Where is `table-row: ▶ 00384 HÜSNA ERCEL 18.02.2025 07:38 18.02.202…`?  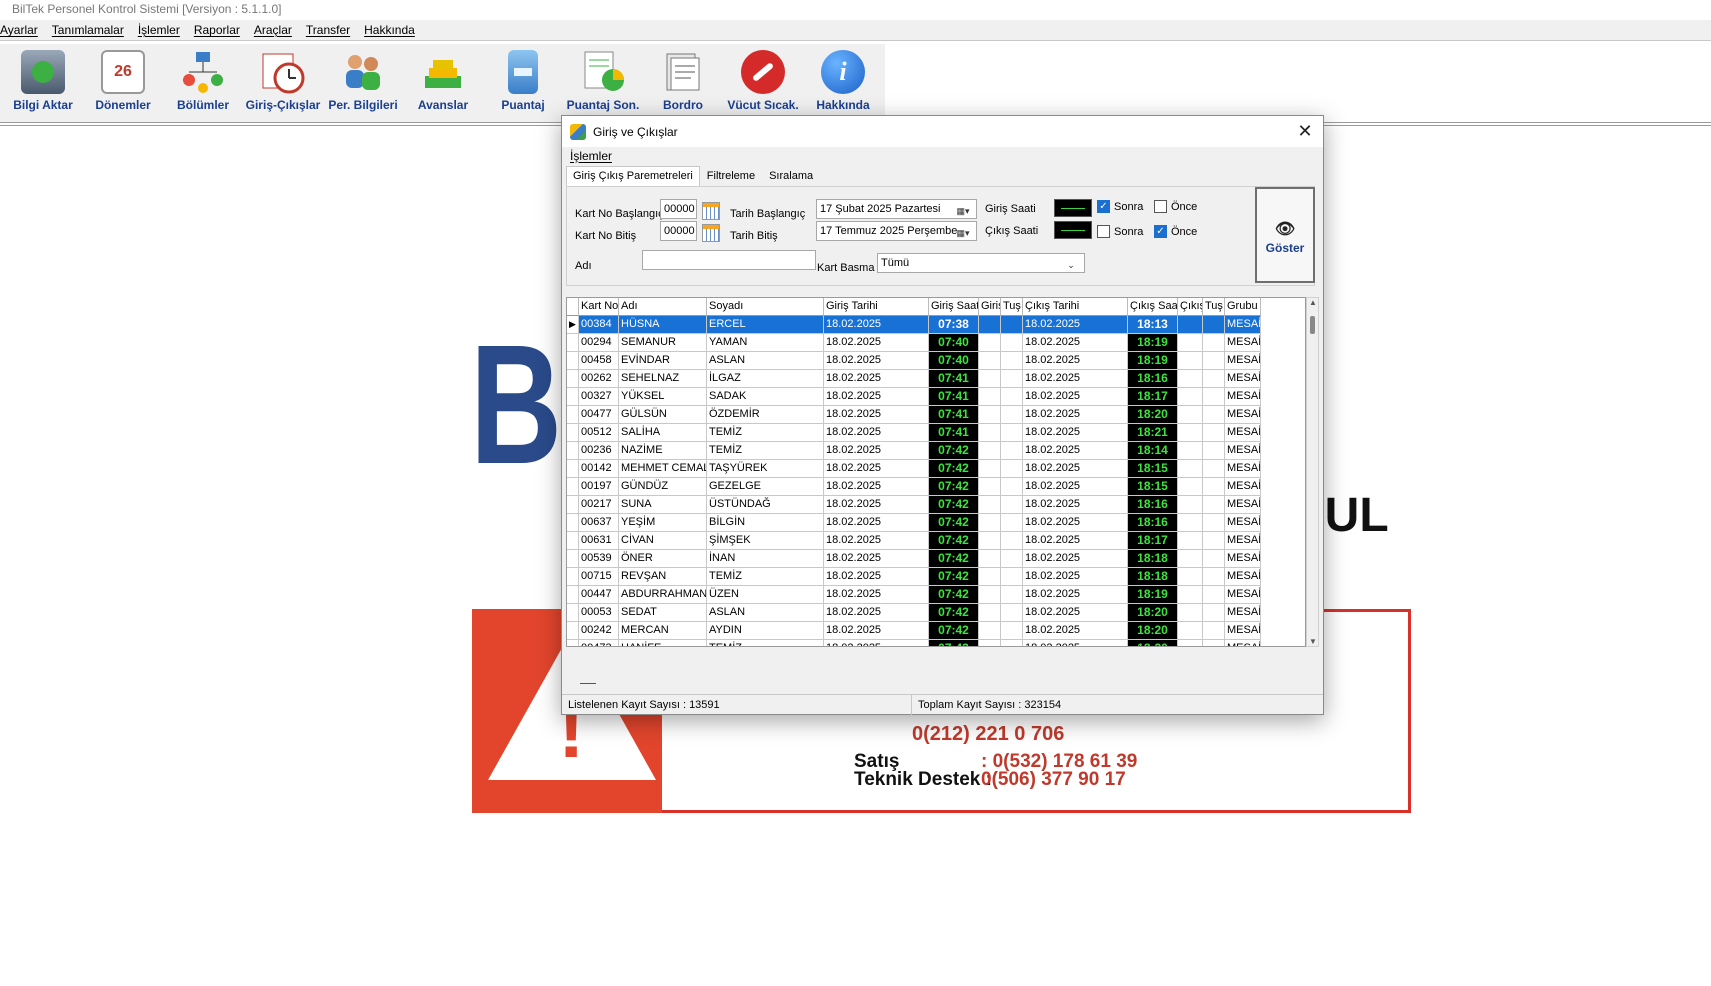 table-row: ▶ 00384 HÜSNA ERCEL 18.02.2025 07:38 18.02.202… is located at coordinates (936, 325).